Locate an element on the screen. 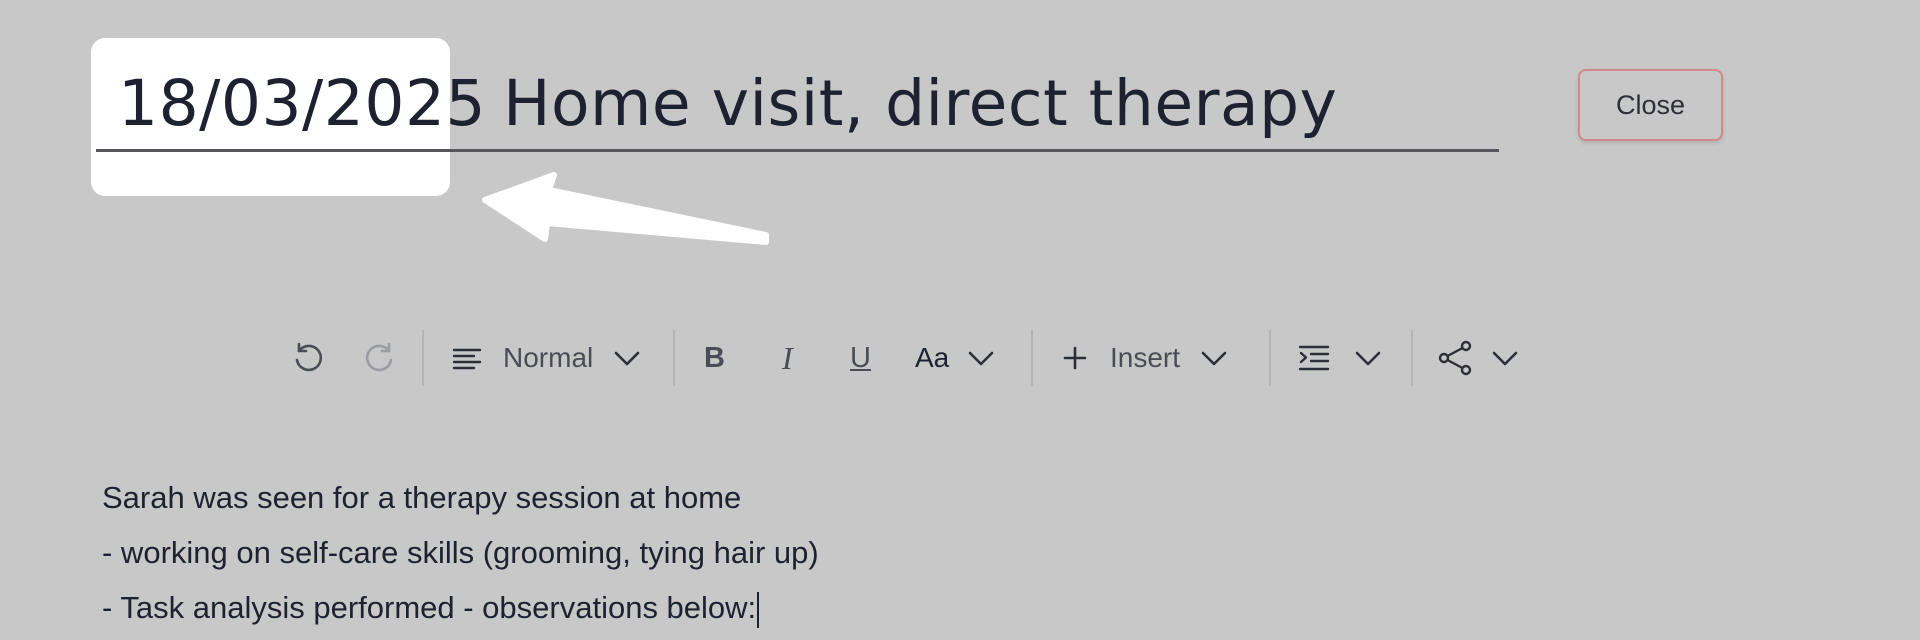 The height and width of the screenshot is (640, 1920). insert-label: Insert is located at coordinates (1145, 357).